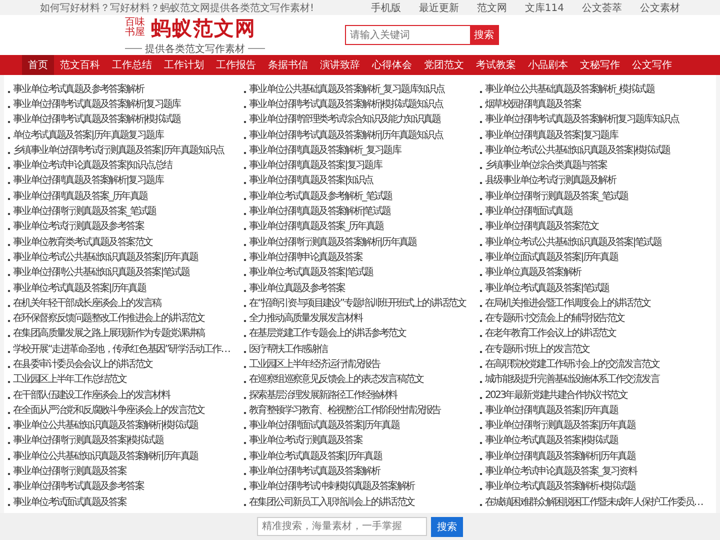  Describe the element at coordinates (602, 7) in the screenshot. I see `top-link: 公文荟萃` at that location.